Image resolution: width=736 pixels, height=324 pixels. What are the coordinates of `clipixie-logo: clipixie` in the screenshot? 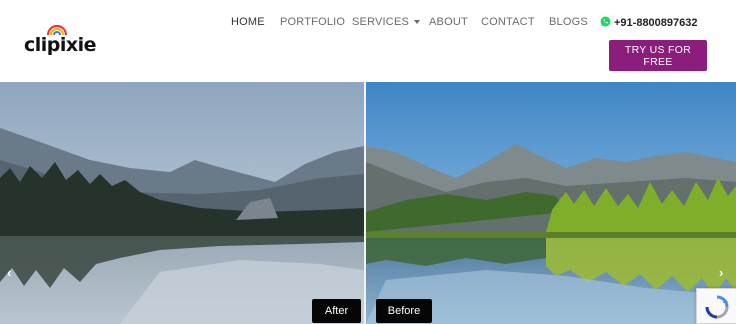 It's located at (60, 41).